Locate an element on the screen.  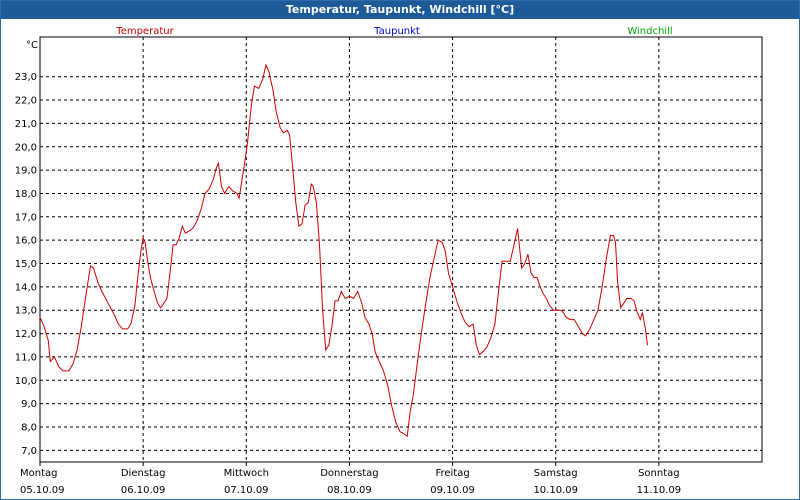
x-tick-day: Sonntag is located at coordinates (659, 473).